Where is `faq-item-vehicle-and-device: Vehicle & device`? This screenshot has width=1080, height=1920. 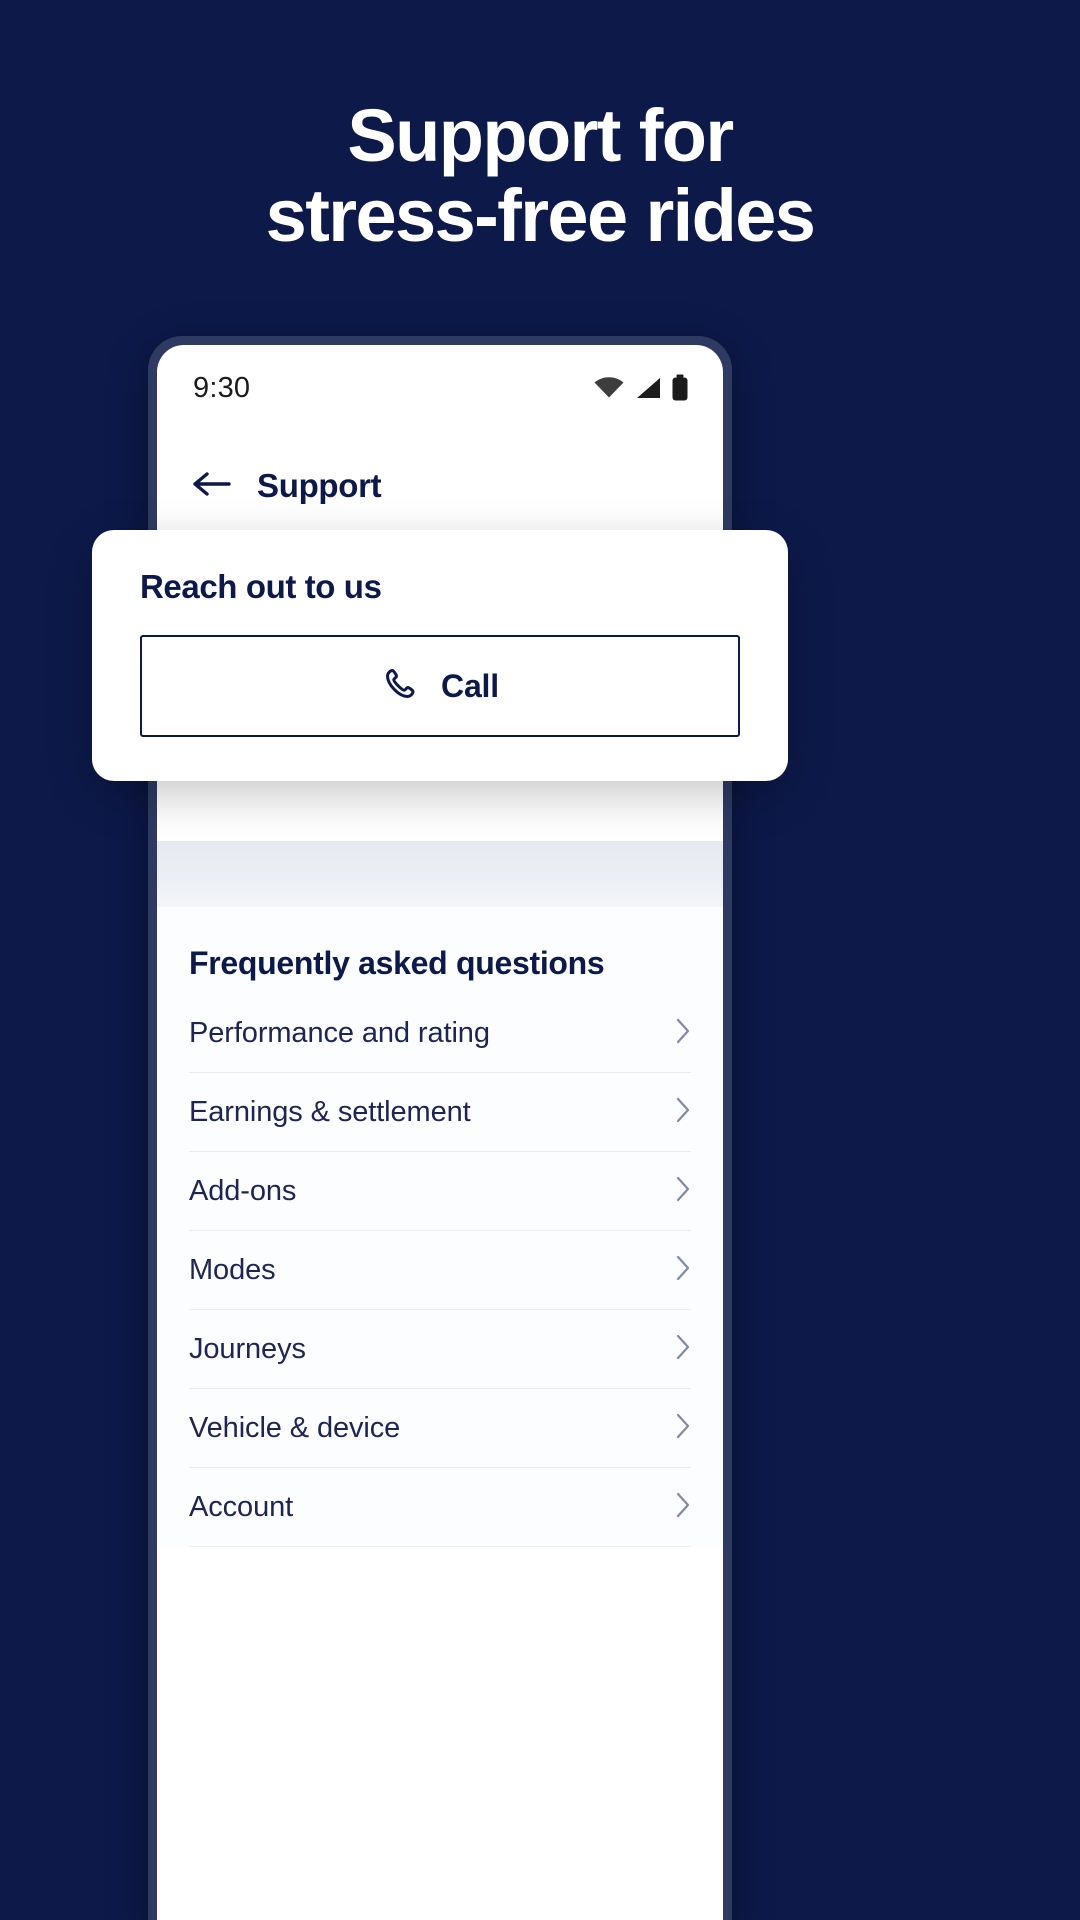
faq-item-vehicle-and-device: Vehicle & device is located at coordinates (440, 1428).